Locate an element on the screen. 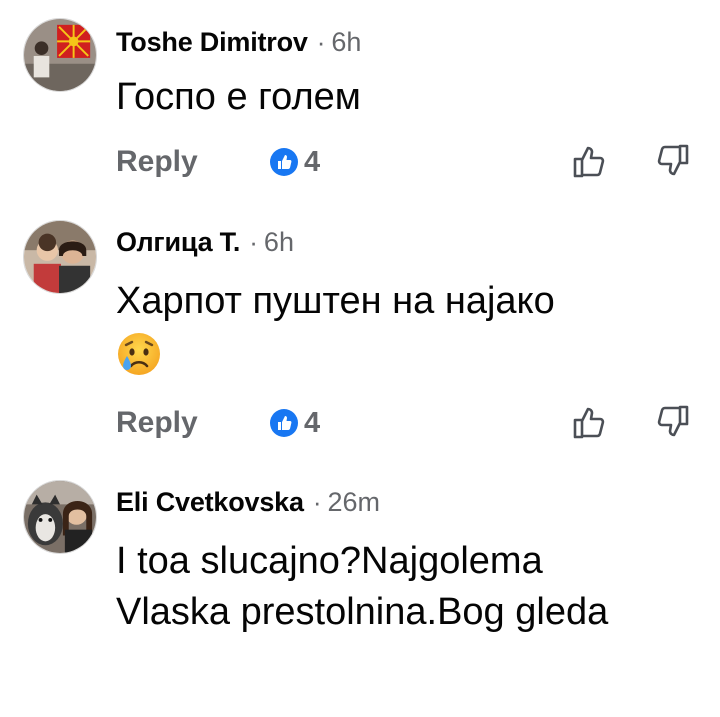  author-name: Eli Cvetkovska is located at coordinates (210, 502).